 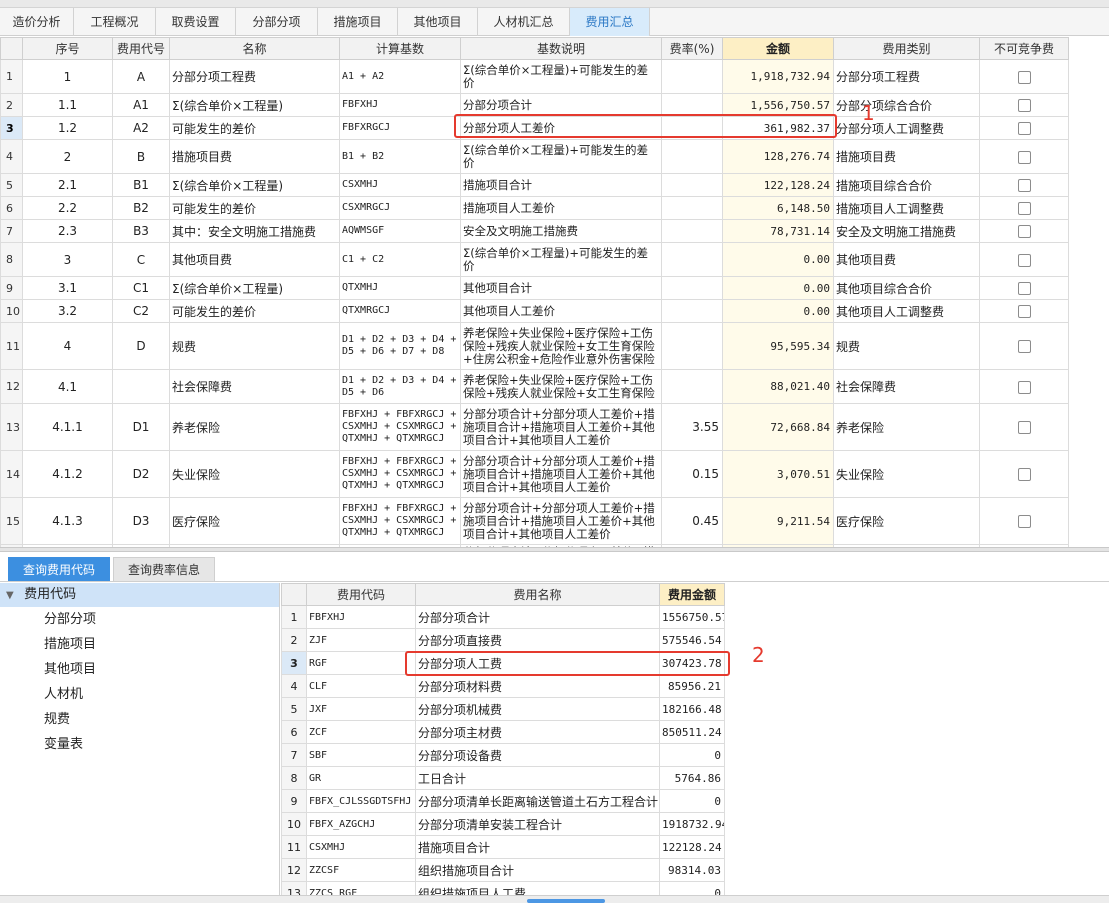 I want to click on horizontal-scrollbar, so click(x=554, y=899).